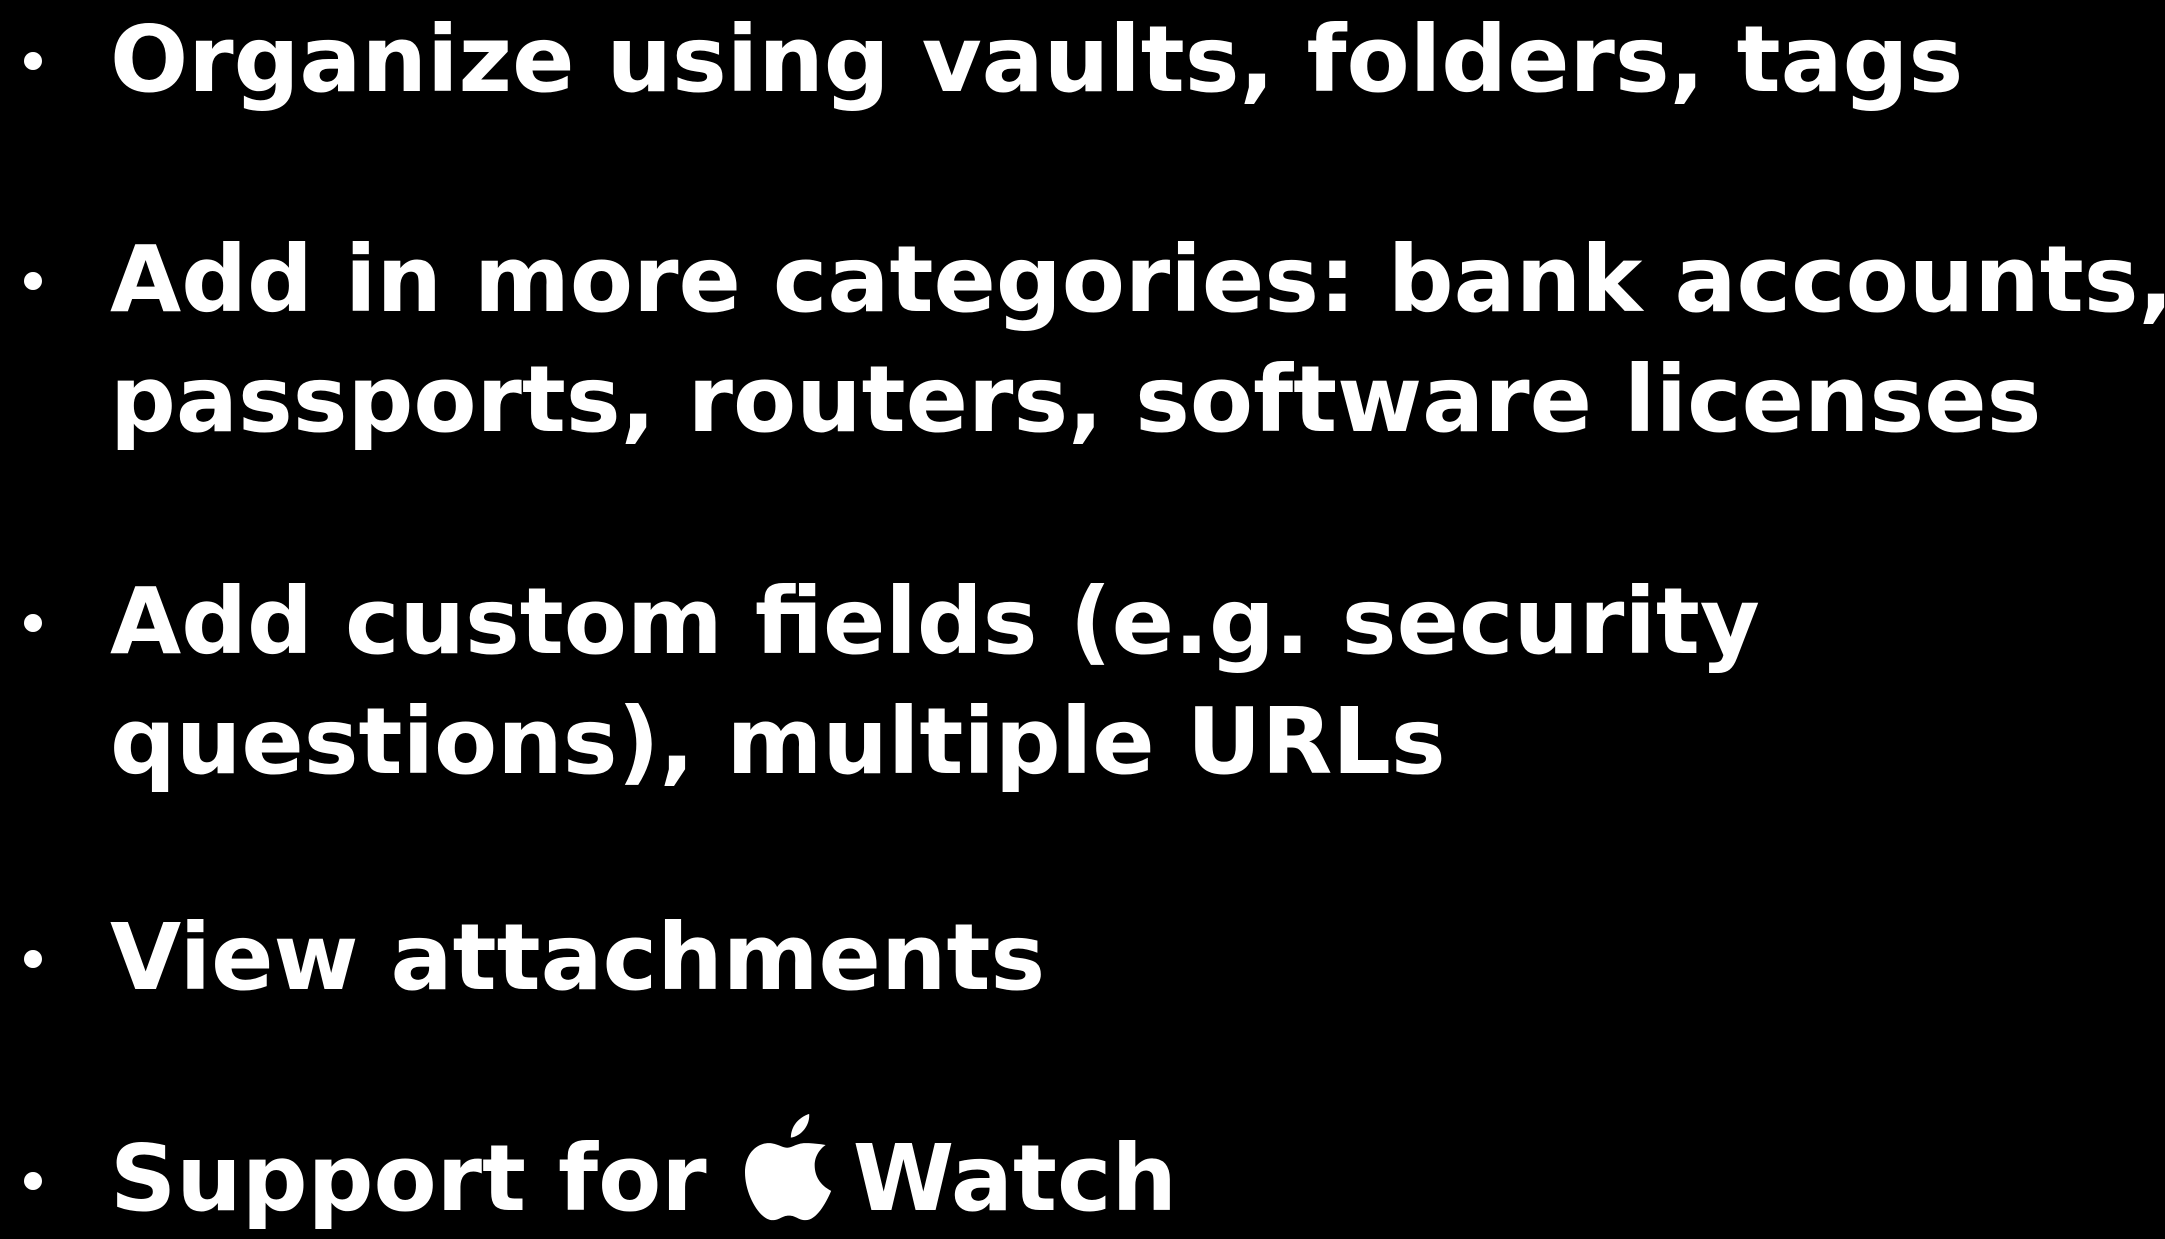 The width and height of the screenshot is (2165, 1239). What do you see at coordinates (789, 1167) in the screenshot?
I see `apple-logo-icon` at bounding box center [789, 1167].